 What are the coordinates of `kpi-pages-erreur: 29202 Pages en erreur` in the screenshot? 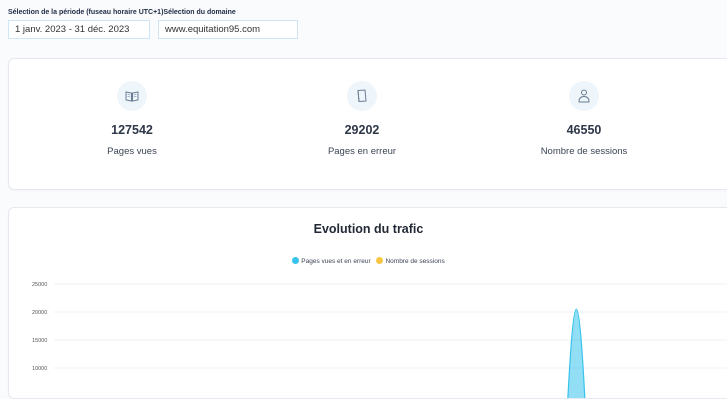 It's located at (362, 119).